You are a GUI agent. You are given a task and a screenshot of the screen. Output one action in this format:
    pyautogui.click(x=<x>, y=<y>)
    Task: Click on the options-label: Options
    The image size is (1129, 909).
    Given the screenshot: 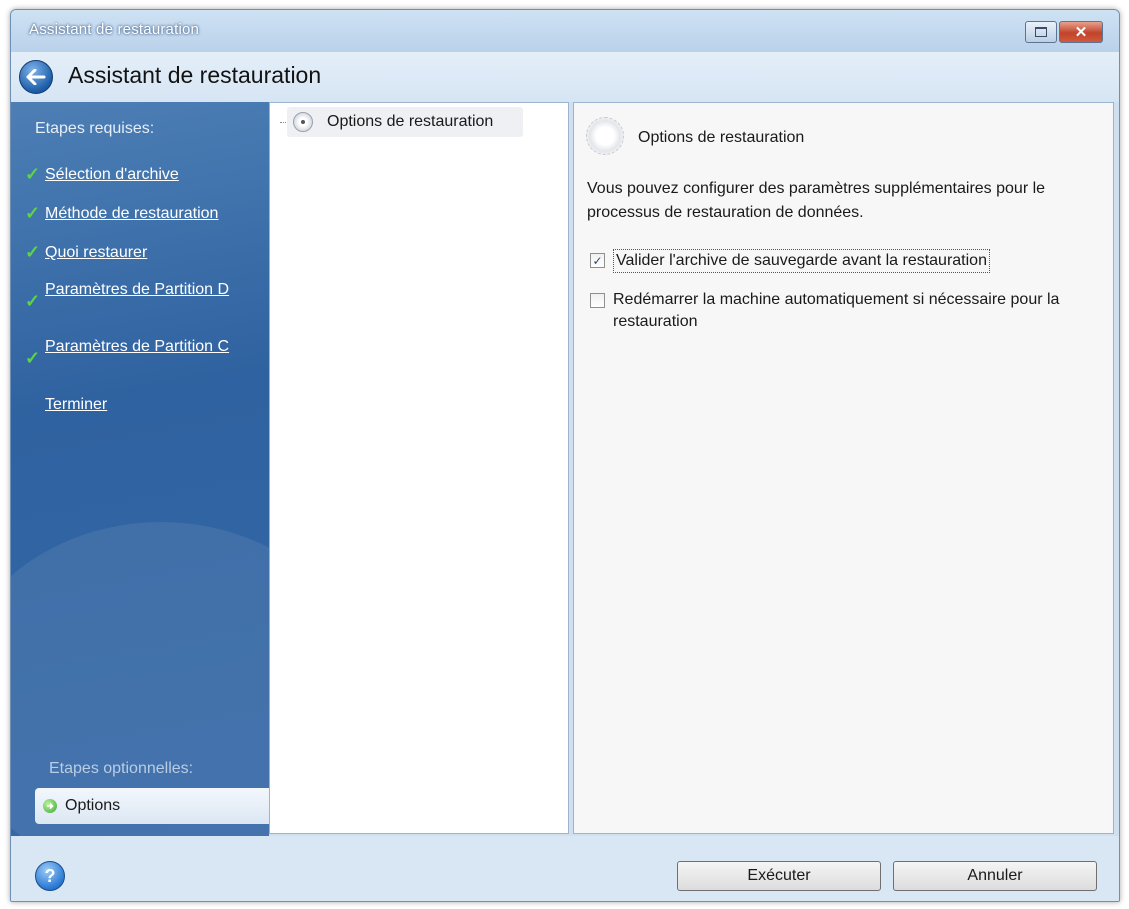 What is the action you would take?
    pyautogui.click(x=93, y=805)
    